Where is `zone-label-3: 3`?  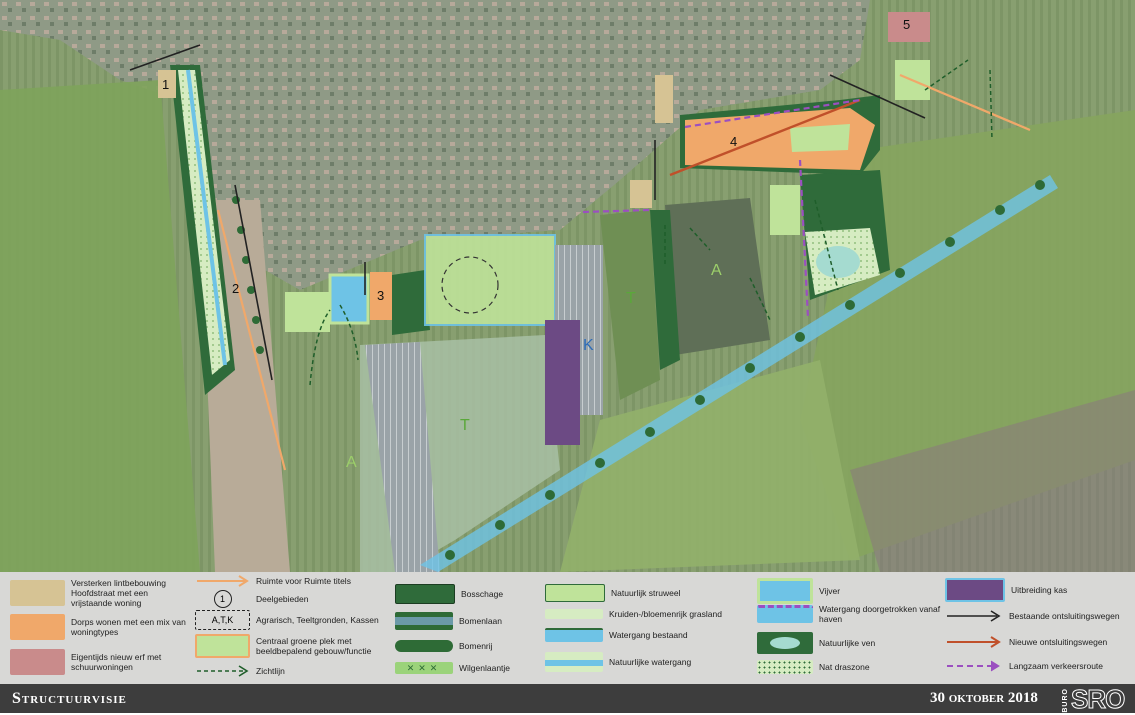 zone-label-3: 3 is located at coordinates (380, 295).